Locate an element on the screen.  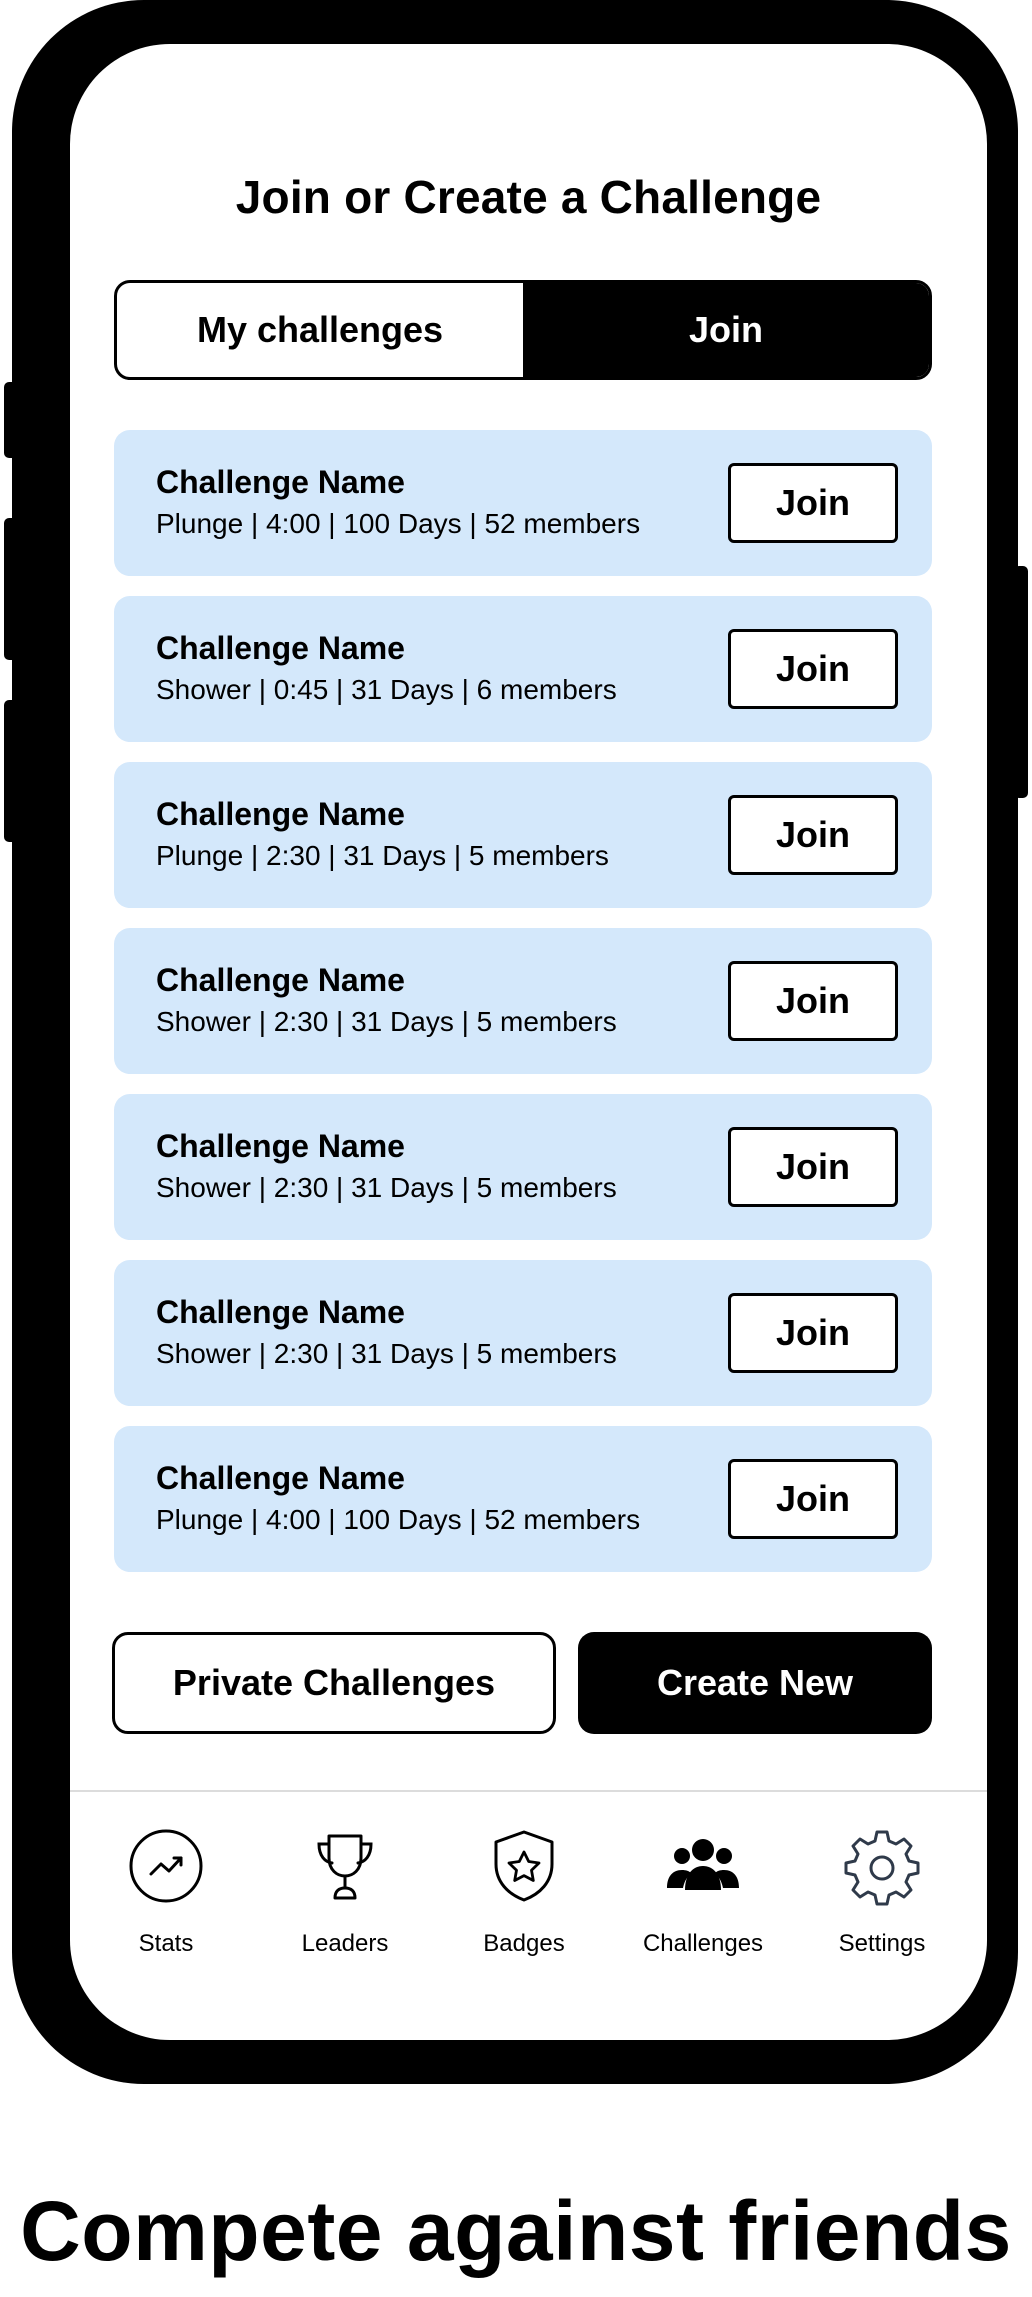
bottom-nav: Stats Leaders Badges Challenges Settings is located at coordinates (528, 1901).